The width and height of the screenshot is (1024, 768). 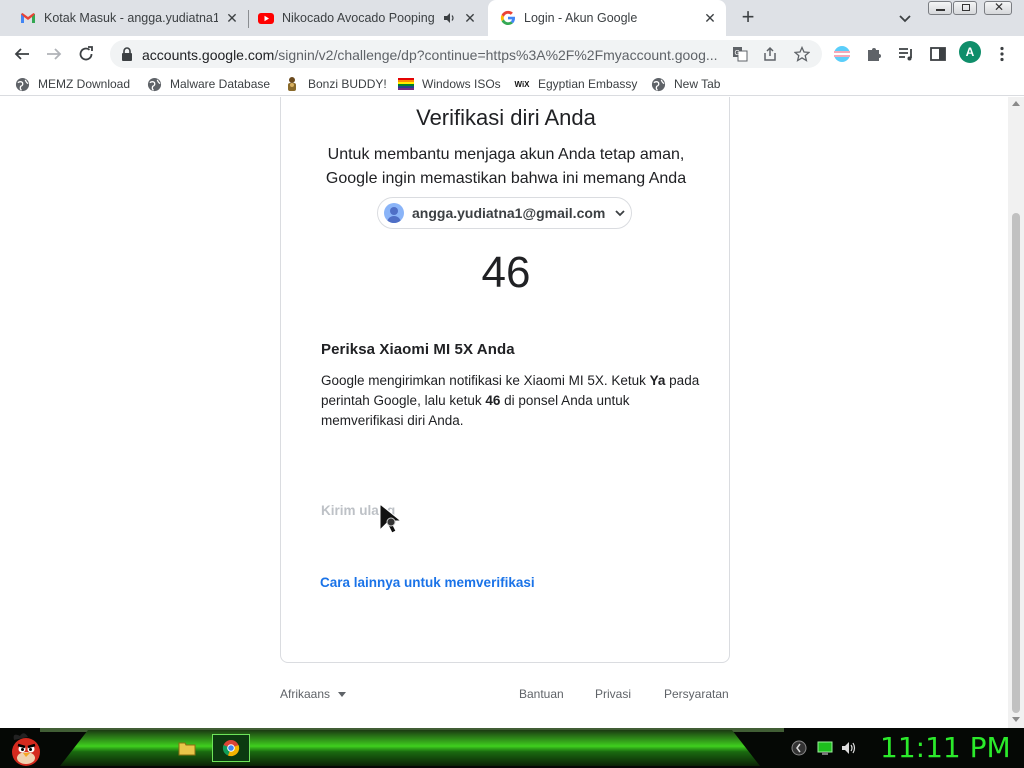 I want to click on bookmark-label: Bonzi BUDDY!, so click(x=347, y=84).